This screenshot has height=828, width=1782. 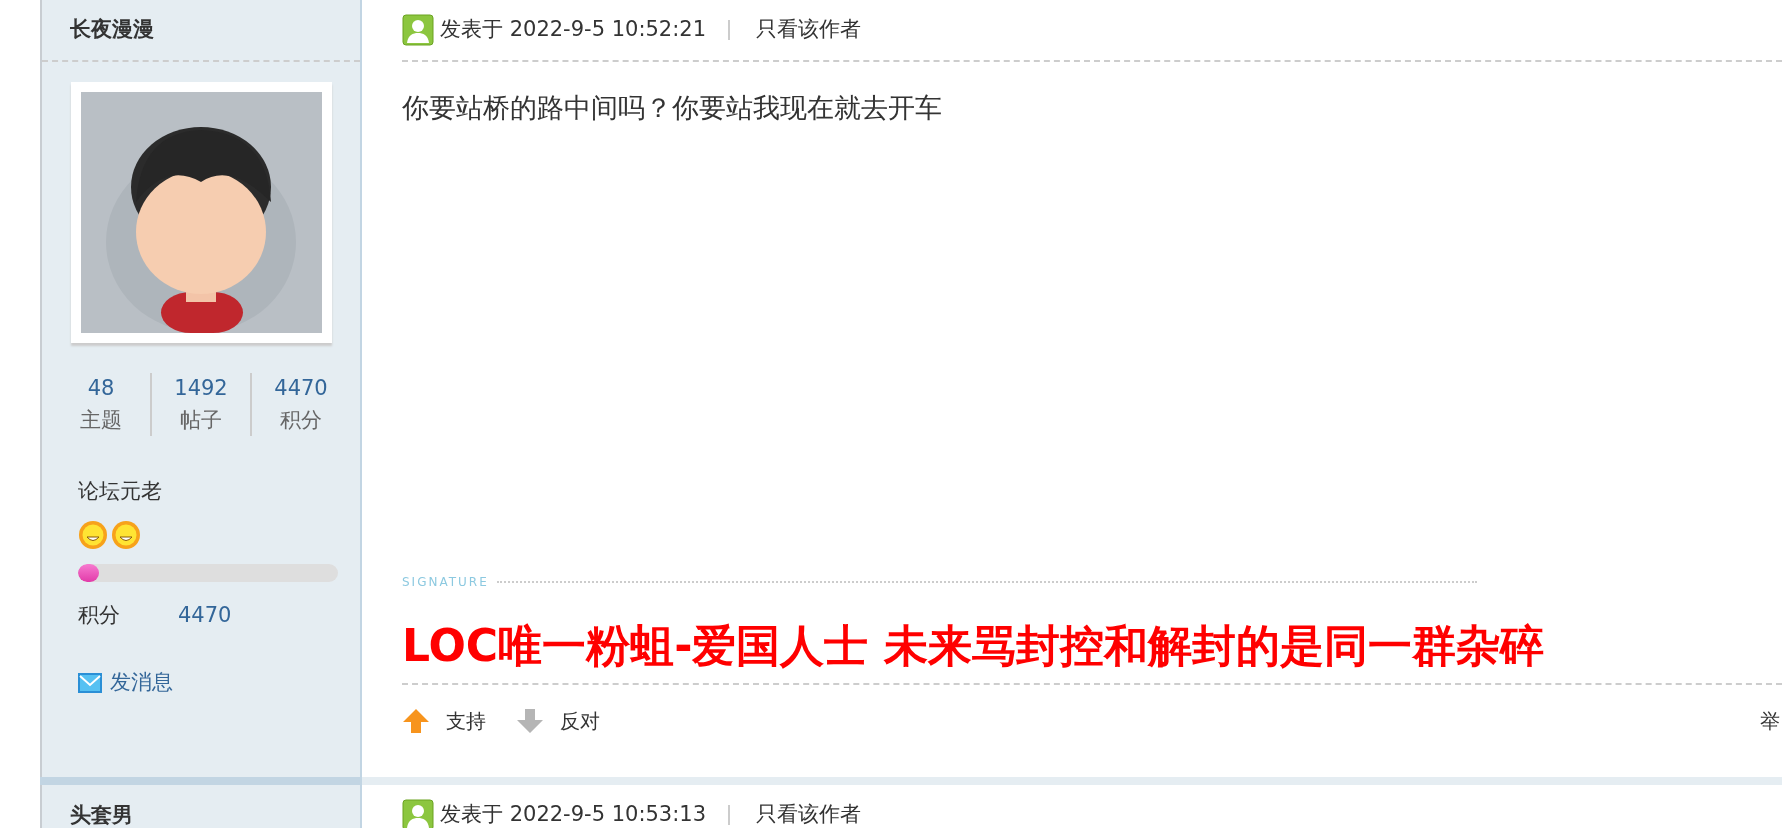 I want to click on stat-label: 主题, so click(x=101, y=420).